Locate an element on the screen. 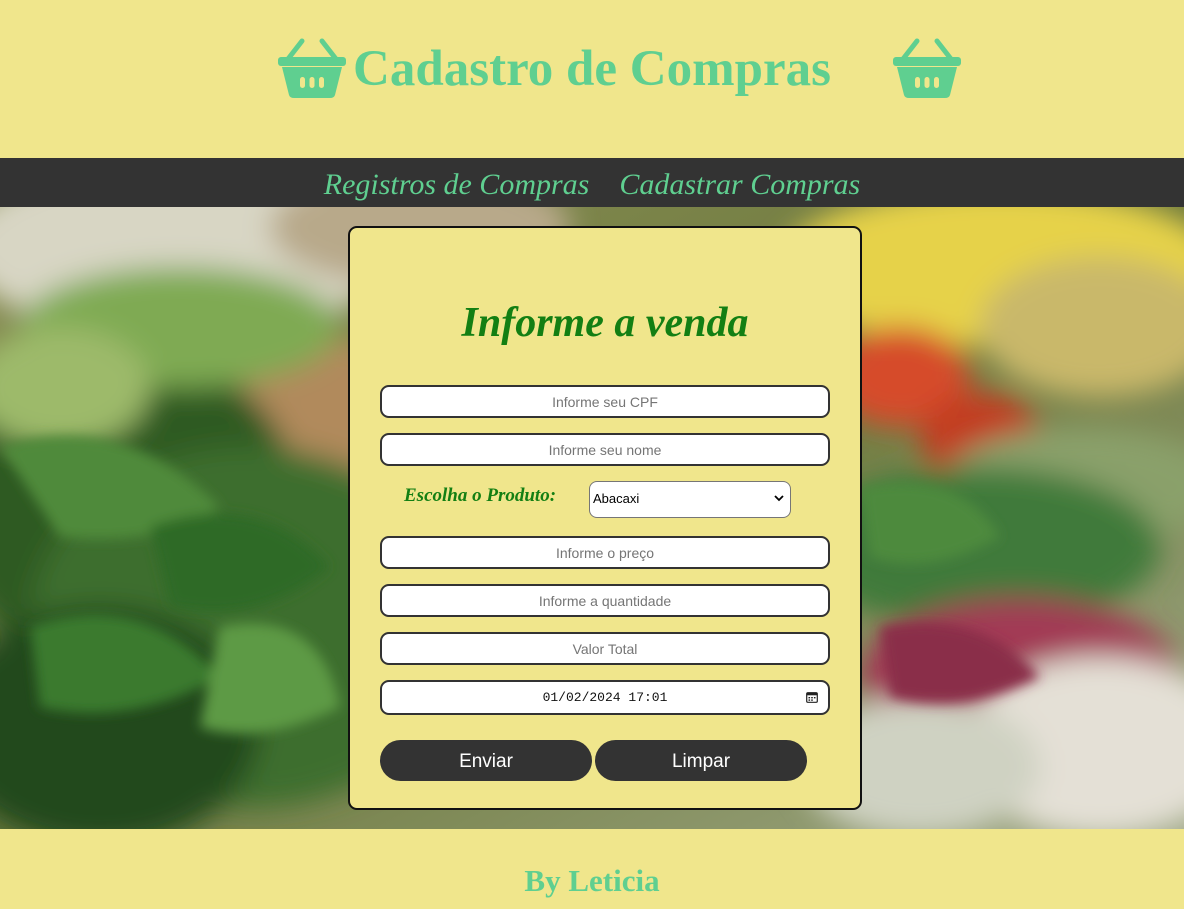 Image resolution: width=1184 pixels, height=909 pixels. produto-selected-value: Abacaxi is located at coordinates (616, 498).